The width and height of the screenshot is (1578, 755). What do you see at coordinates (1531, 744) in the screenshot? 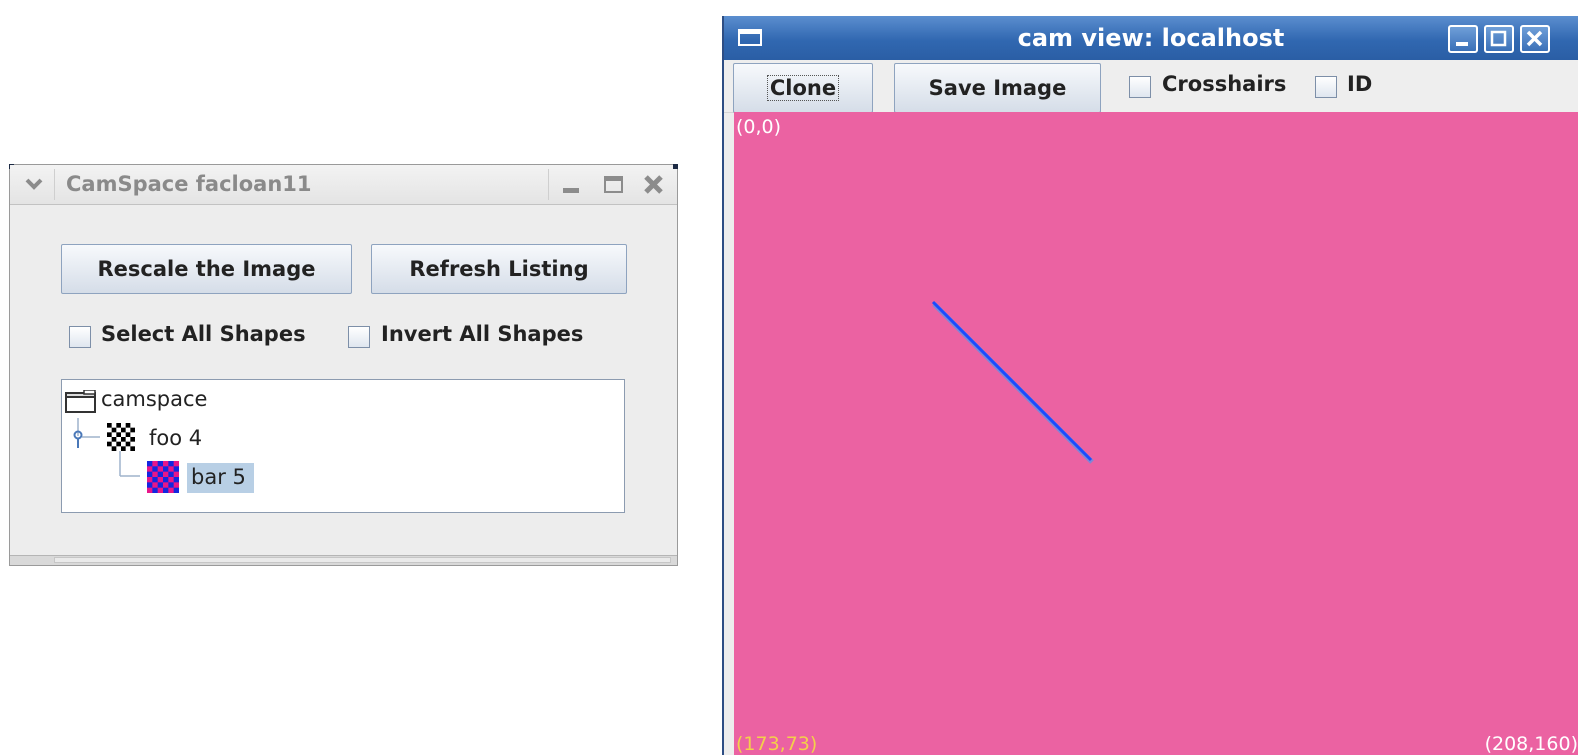
I see `coord-bottom-right: (208,160)` at bounding box center [1531, 744].